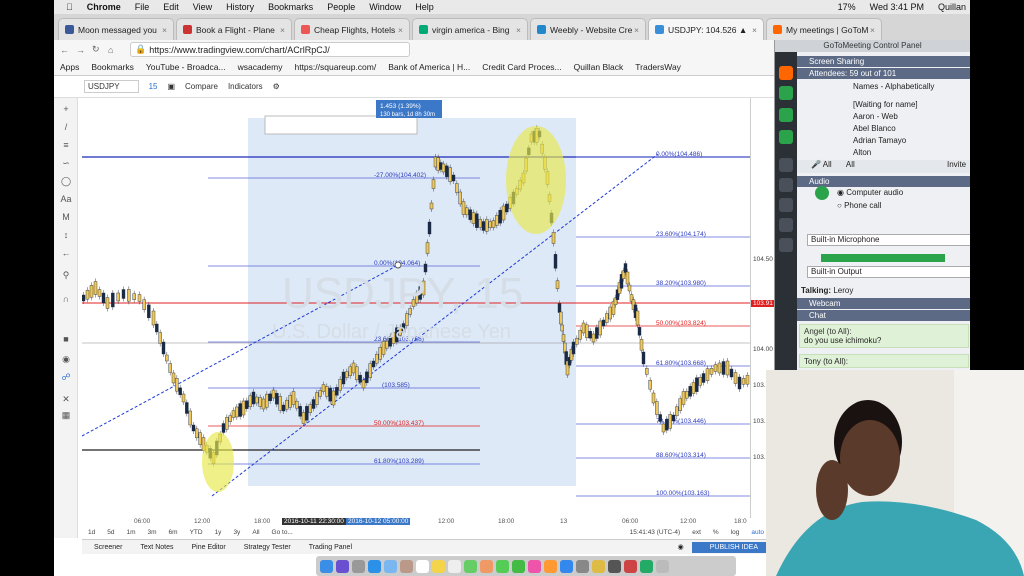  I want to click on range-1y: 1y, so click(218, 532).